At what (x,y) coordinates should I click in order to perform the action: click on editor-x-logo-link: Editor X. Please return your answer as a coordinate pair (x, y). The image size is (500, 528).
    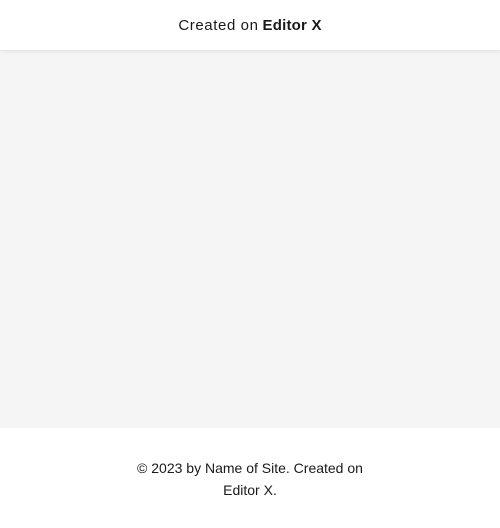
    Looking at the image, I should click on (292, 25).